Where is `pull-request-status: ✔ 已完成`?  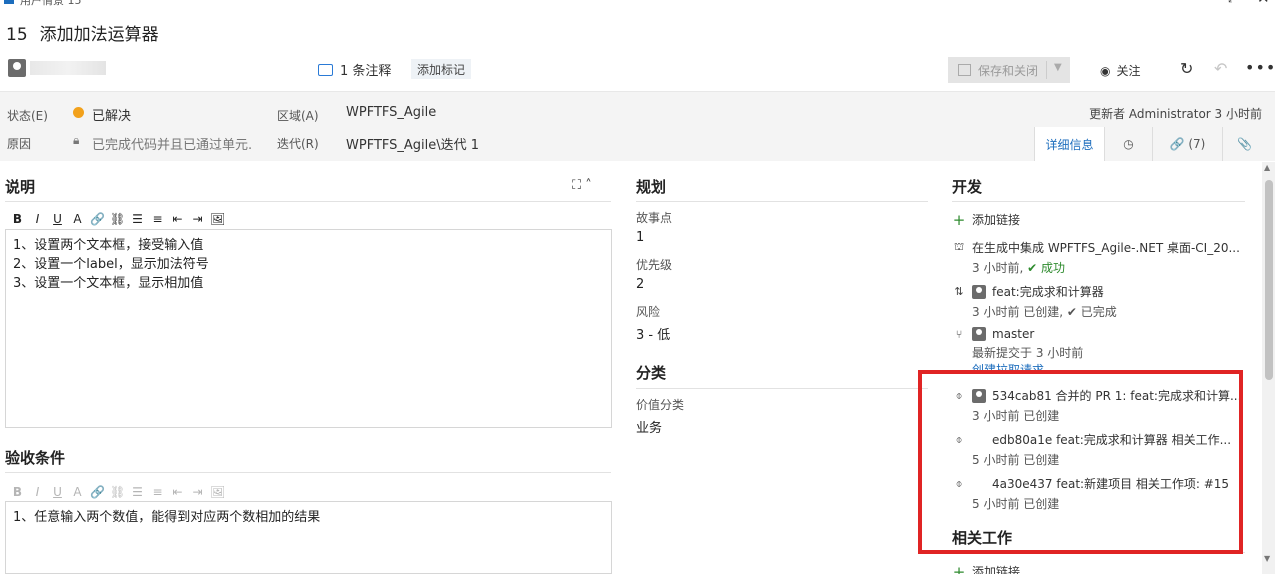 pull-request-status: ✔ 已完成 is located at coordinates (1091, 312).